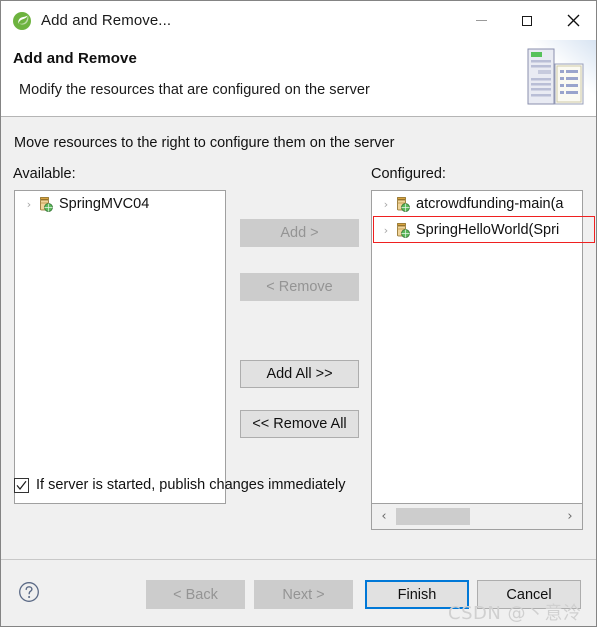 Image resolution: width=597 pixels, height=627 pixels. I want to click on minimize-button, so click(481, 20).